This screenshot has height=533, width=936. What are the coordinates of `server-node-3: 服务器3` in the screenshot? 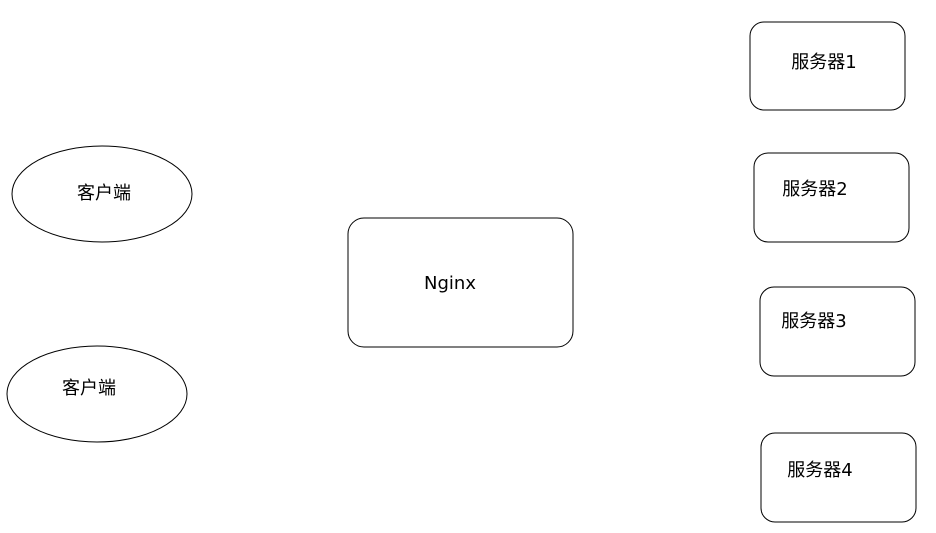 It's located at (837, 331).